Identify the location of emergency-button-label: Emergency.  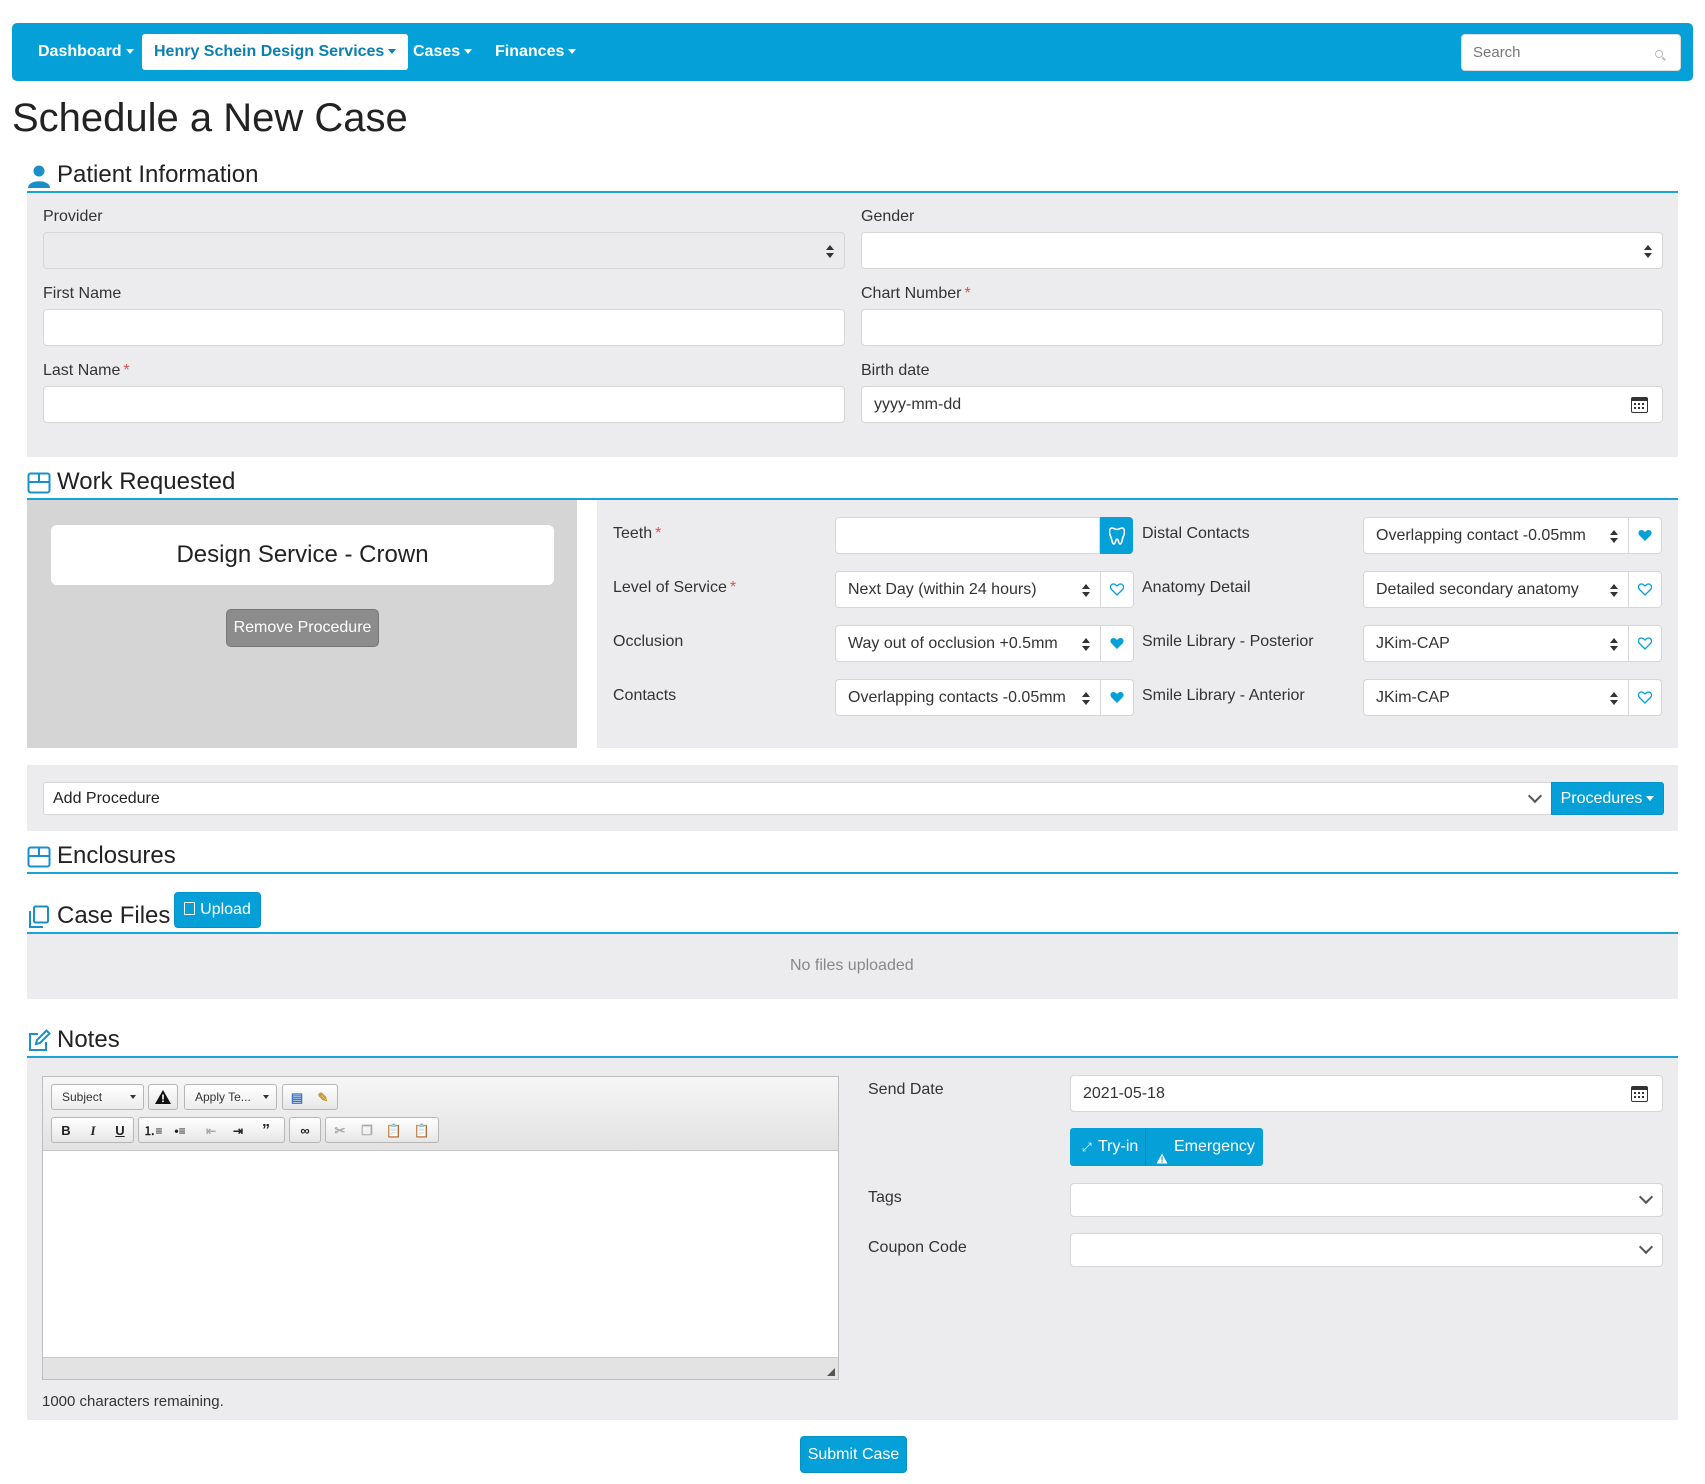
(1214, 1146).